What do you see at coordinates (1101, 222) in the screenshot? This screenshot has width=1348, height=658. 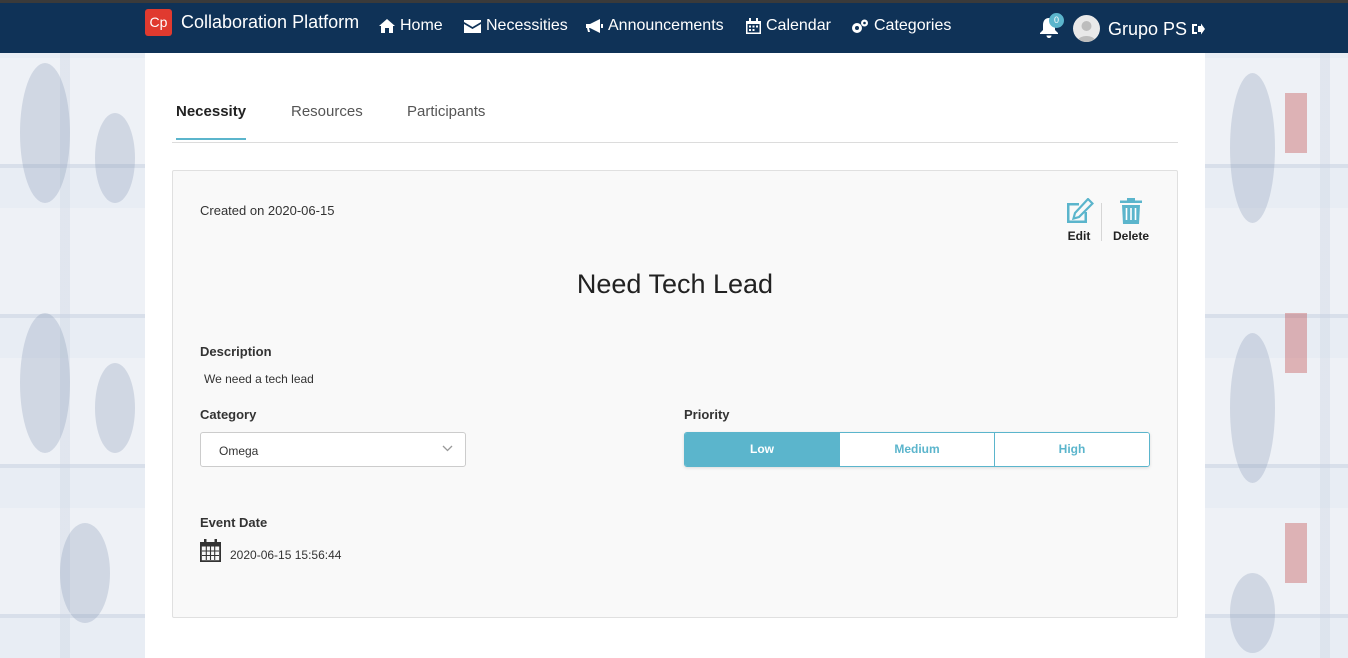 I see `action-divider` at bounding box center [1101, 222].